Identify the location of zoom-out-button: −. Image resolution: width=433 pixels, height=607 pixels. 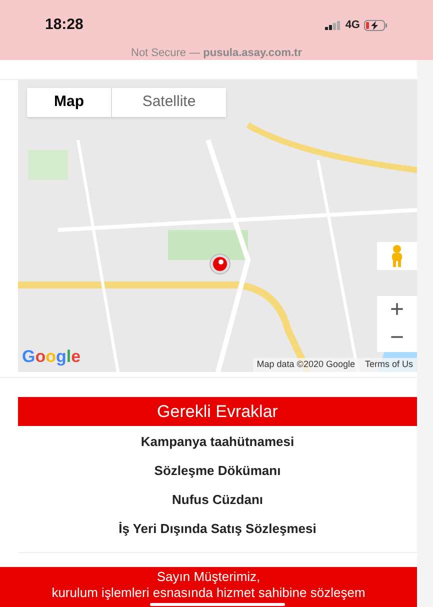
(397, 338).